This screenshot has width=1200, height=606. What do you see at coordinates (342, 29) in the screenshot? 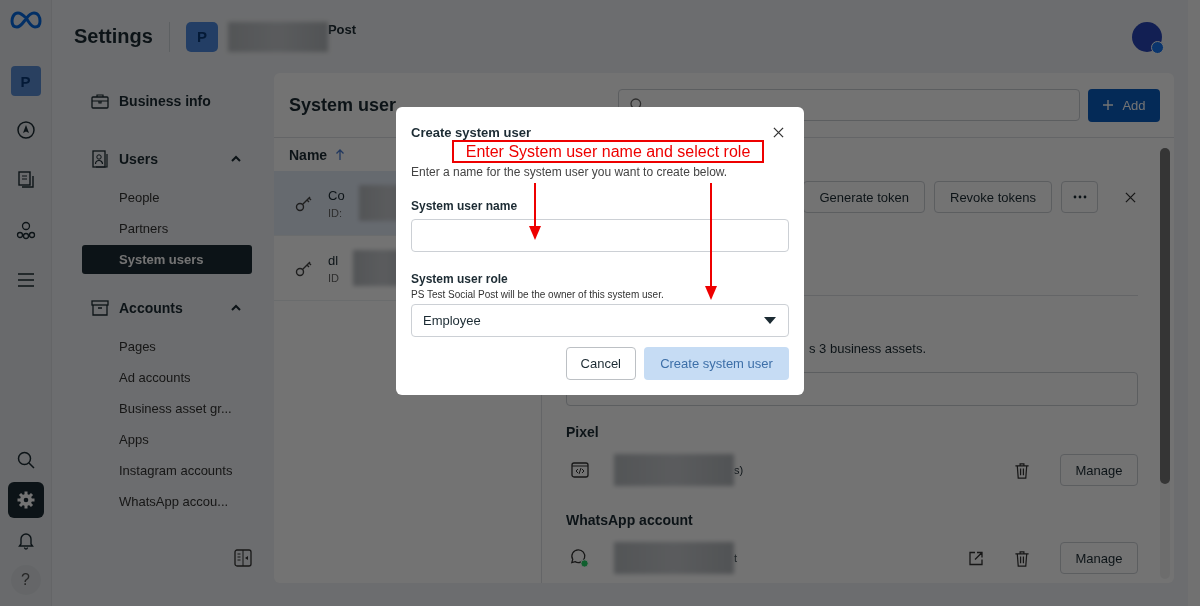
I see `business-name: Post` at bounding box center [342, 29].